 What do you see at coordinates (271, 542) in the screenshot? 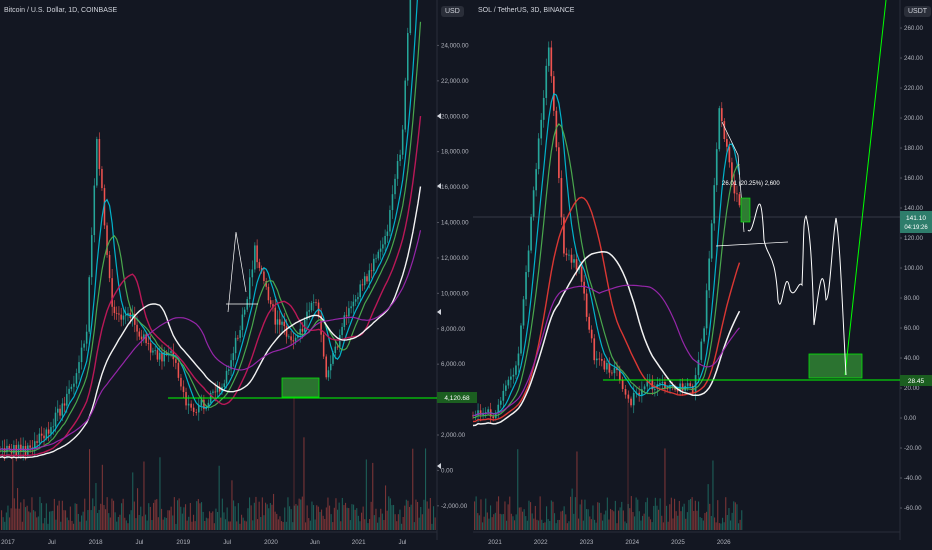
I see `x-tick-label: 2020` at bounding box center [271, 542].